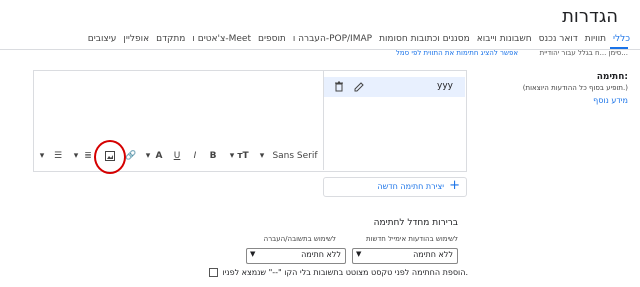 The height and width of the screenshot is (287, 640). I want to click on bold-icon: B, so click(213, 156).